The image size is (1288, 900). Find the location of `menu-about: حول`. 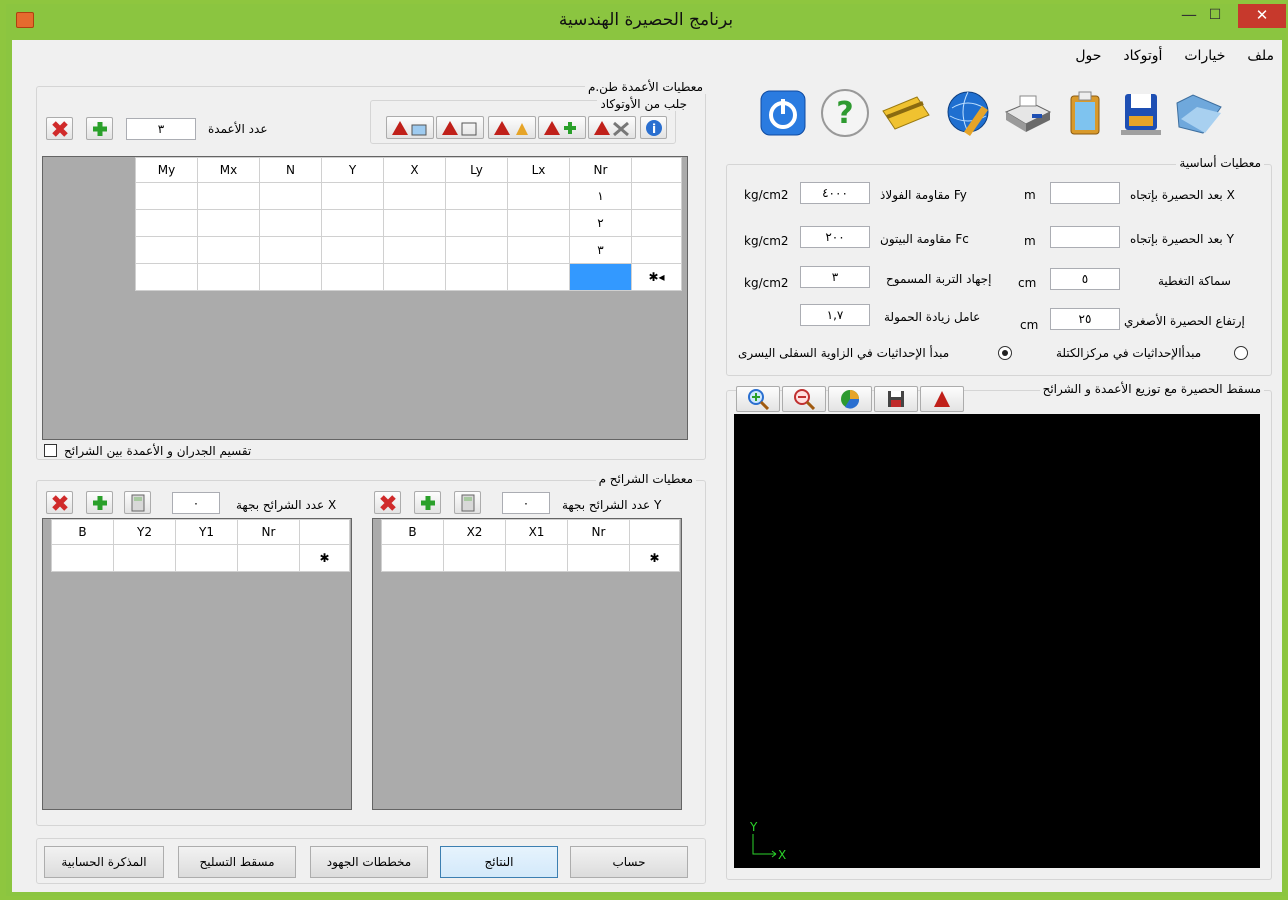

menu-about: حول is located at coordinates (1088, 58).